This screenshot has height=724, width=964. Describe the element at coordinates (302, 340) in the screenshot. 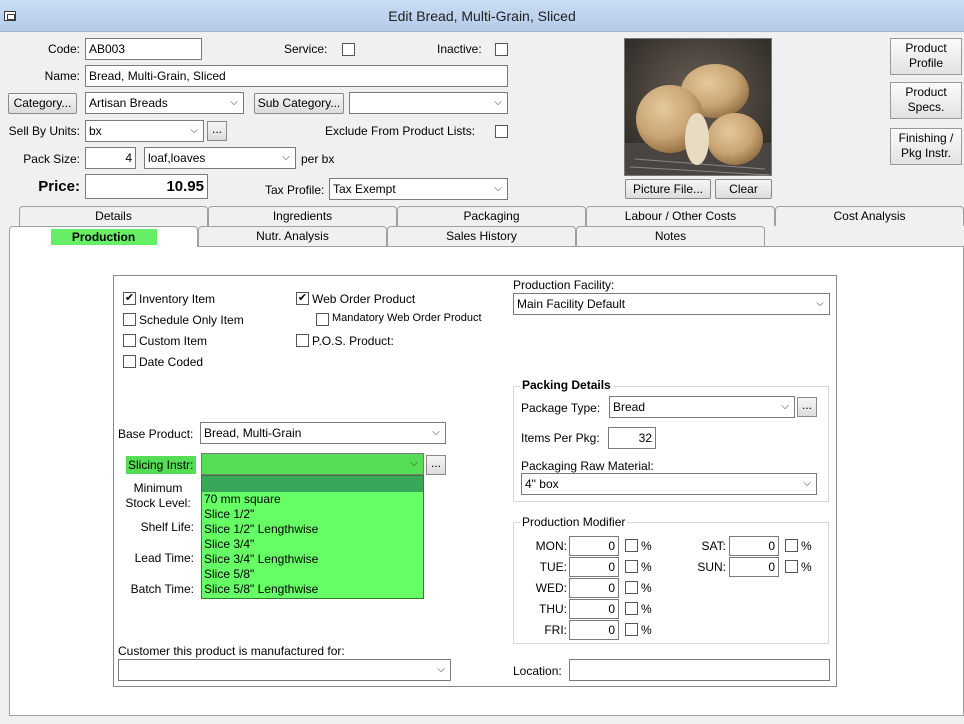

I see `pos-product-checkbox` at that location.